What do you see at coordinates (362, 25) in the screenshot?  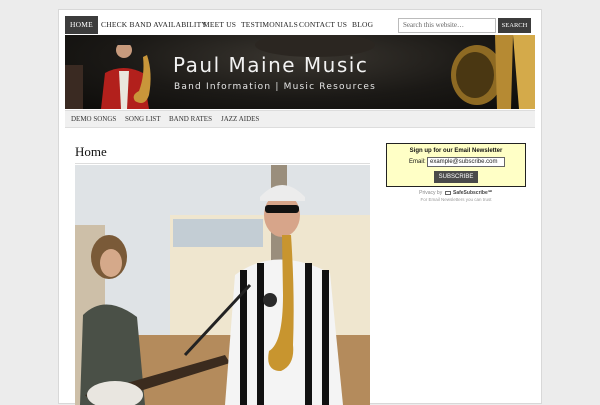 I see `nav-item-blog: BLOG` at bounding box center [362, 25].